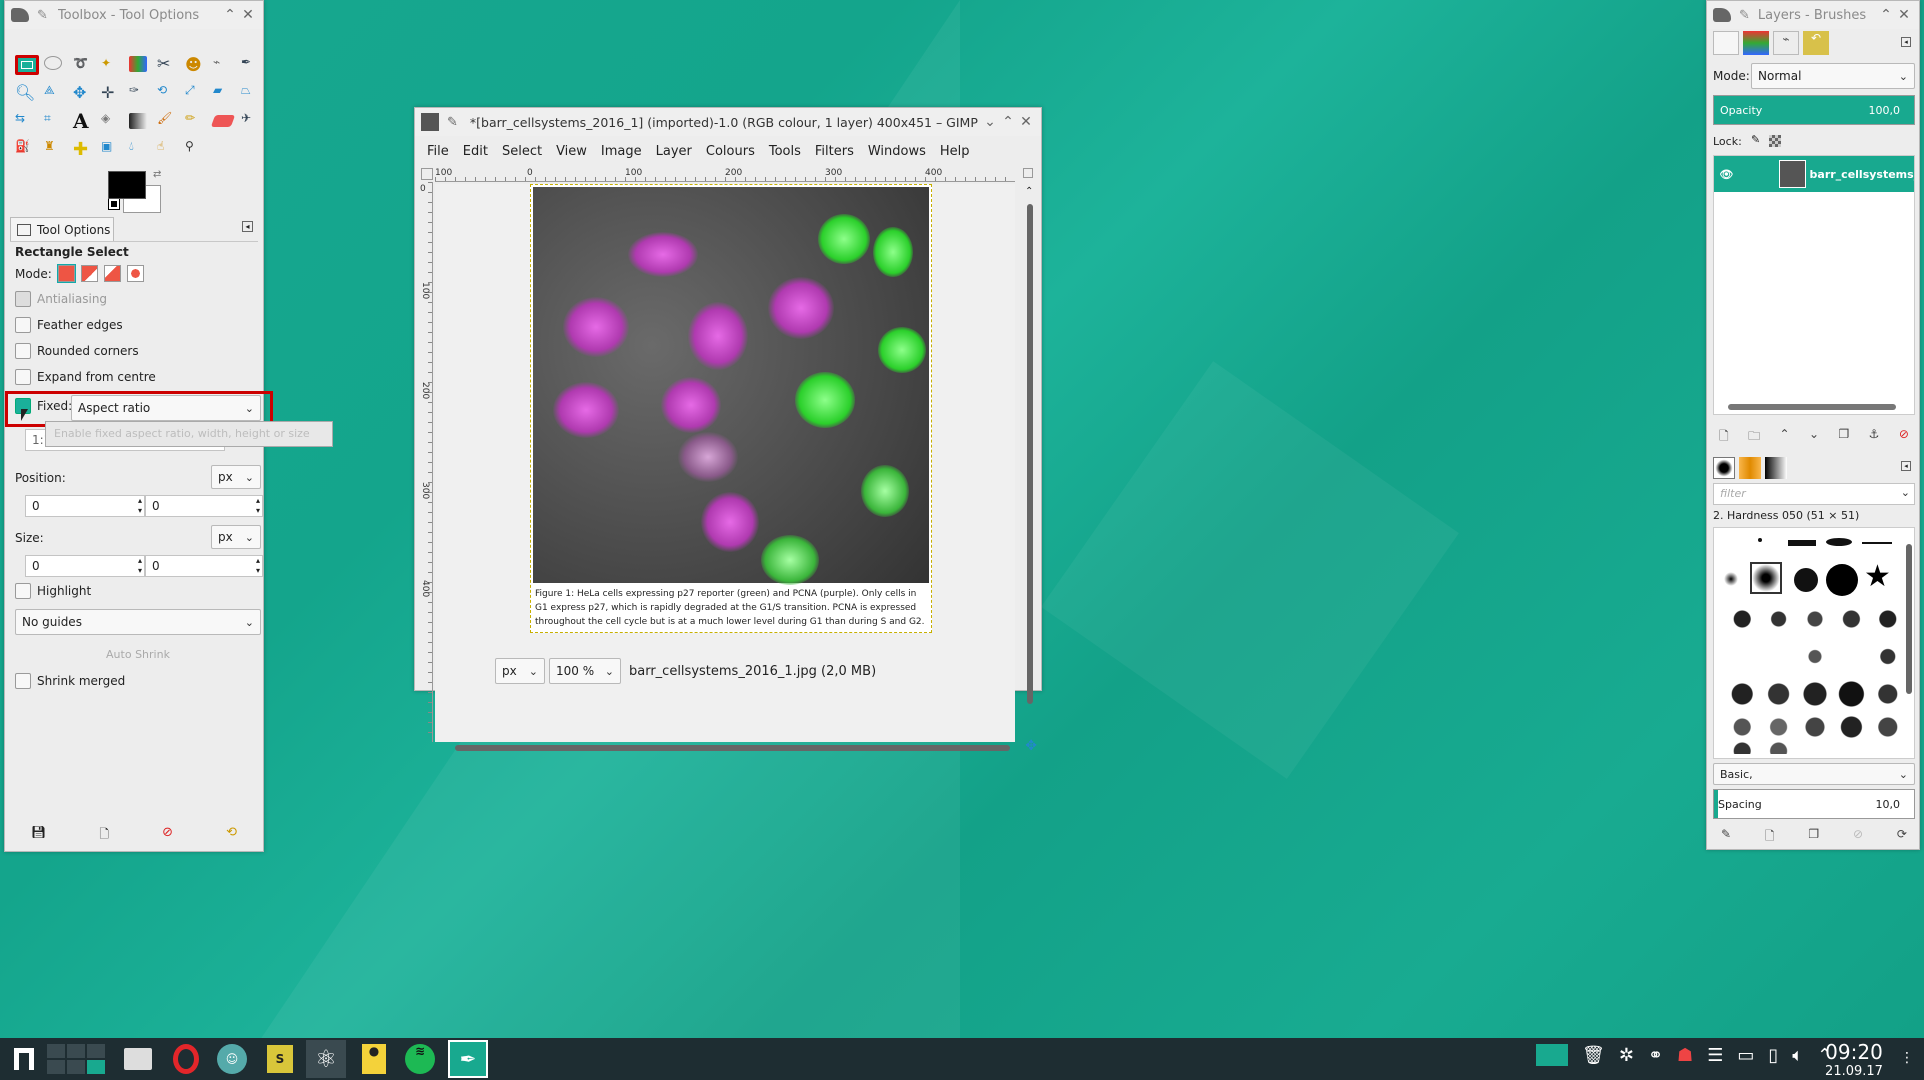 Image resolution: width=1924 pixels, height=1080 pixels. What do you see at coordinates (1766, 578) in the screenshot?
I see `brush-preview-selected` at bounding box center [1766, 578].